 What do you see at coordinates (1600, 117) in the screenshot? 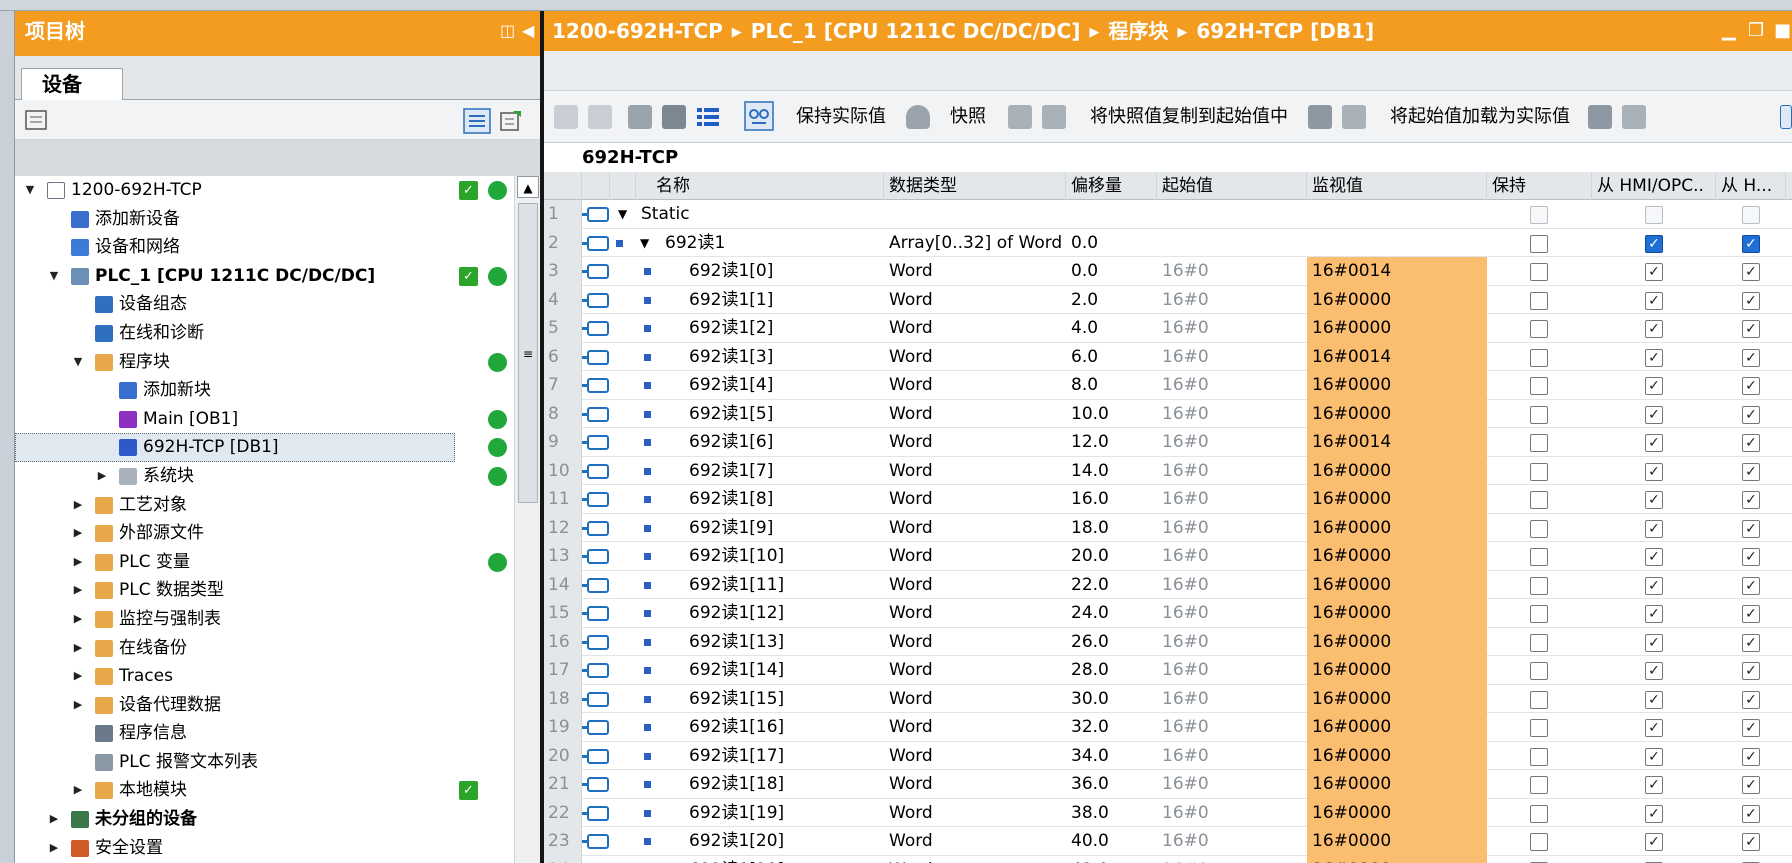
I see `download-icon` at bounding box center [1600, 117].